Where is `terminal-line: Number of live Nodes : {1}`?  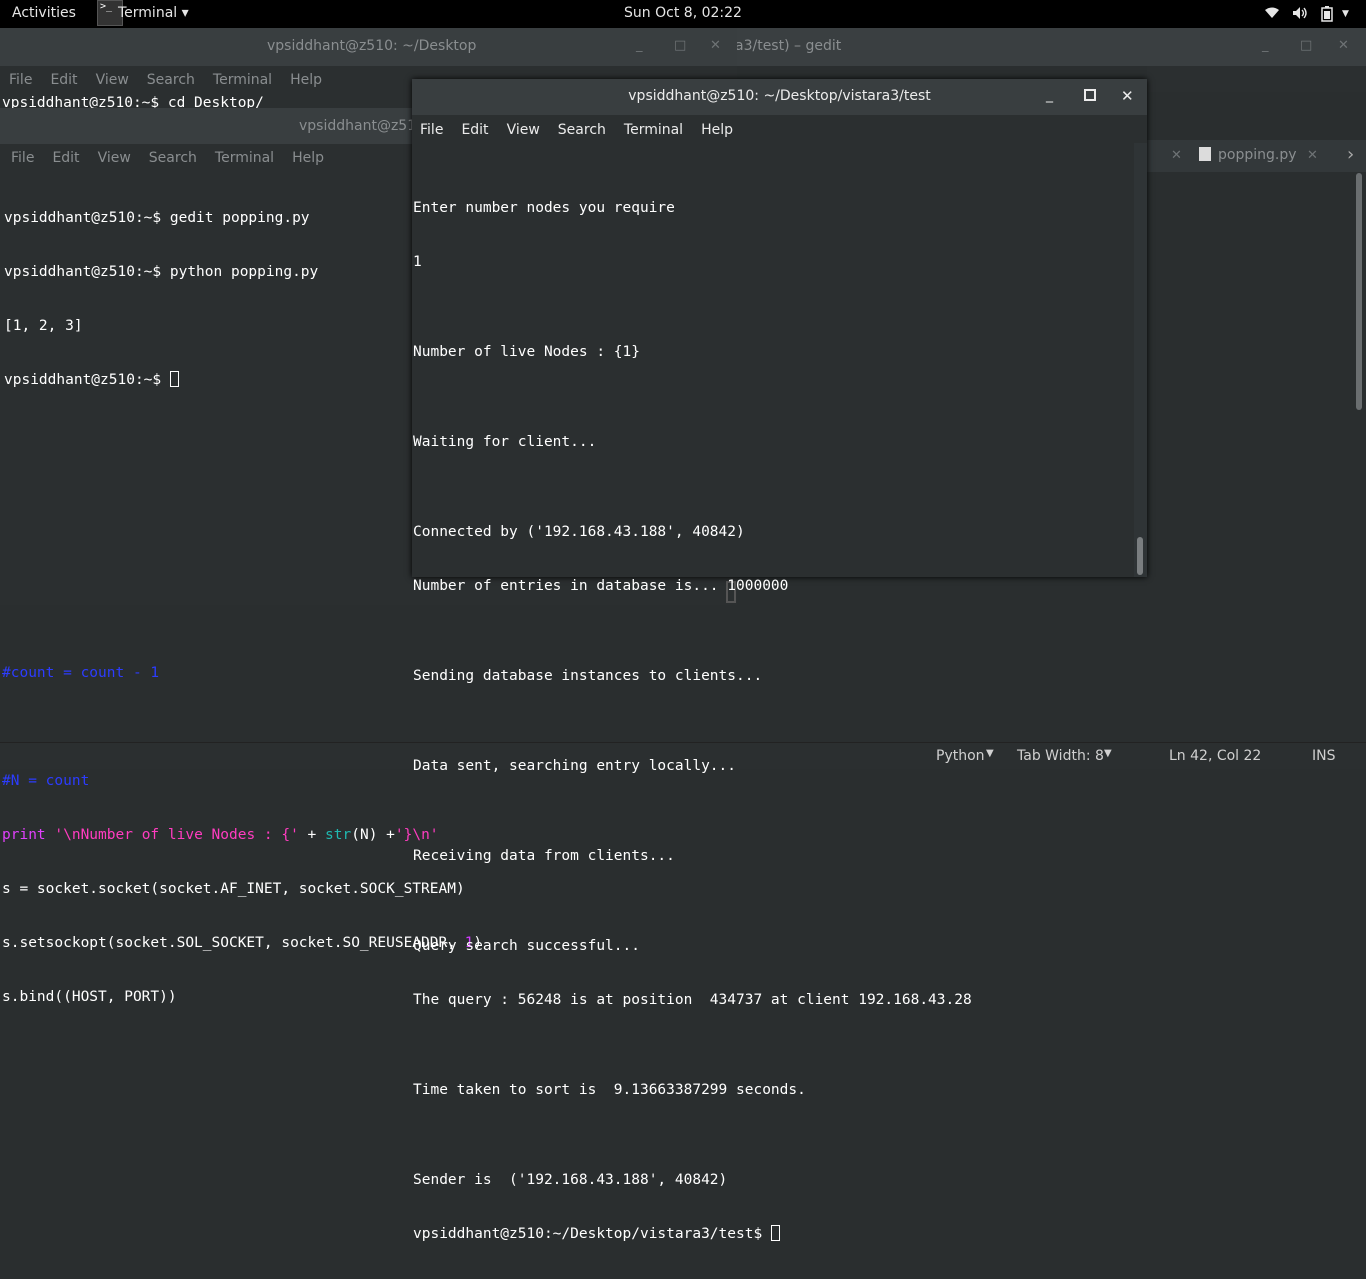
terminal-line: Number of live Nodes : {1} is located at coordinates (526, 352).